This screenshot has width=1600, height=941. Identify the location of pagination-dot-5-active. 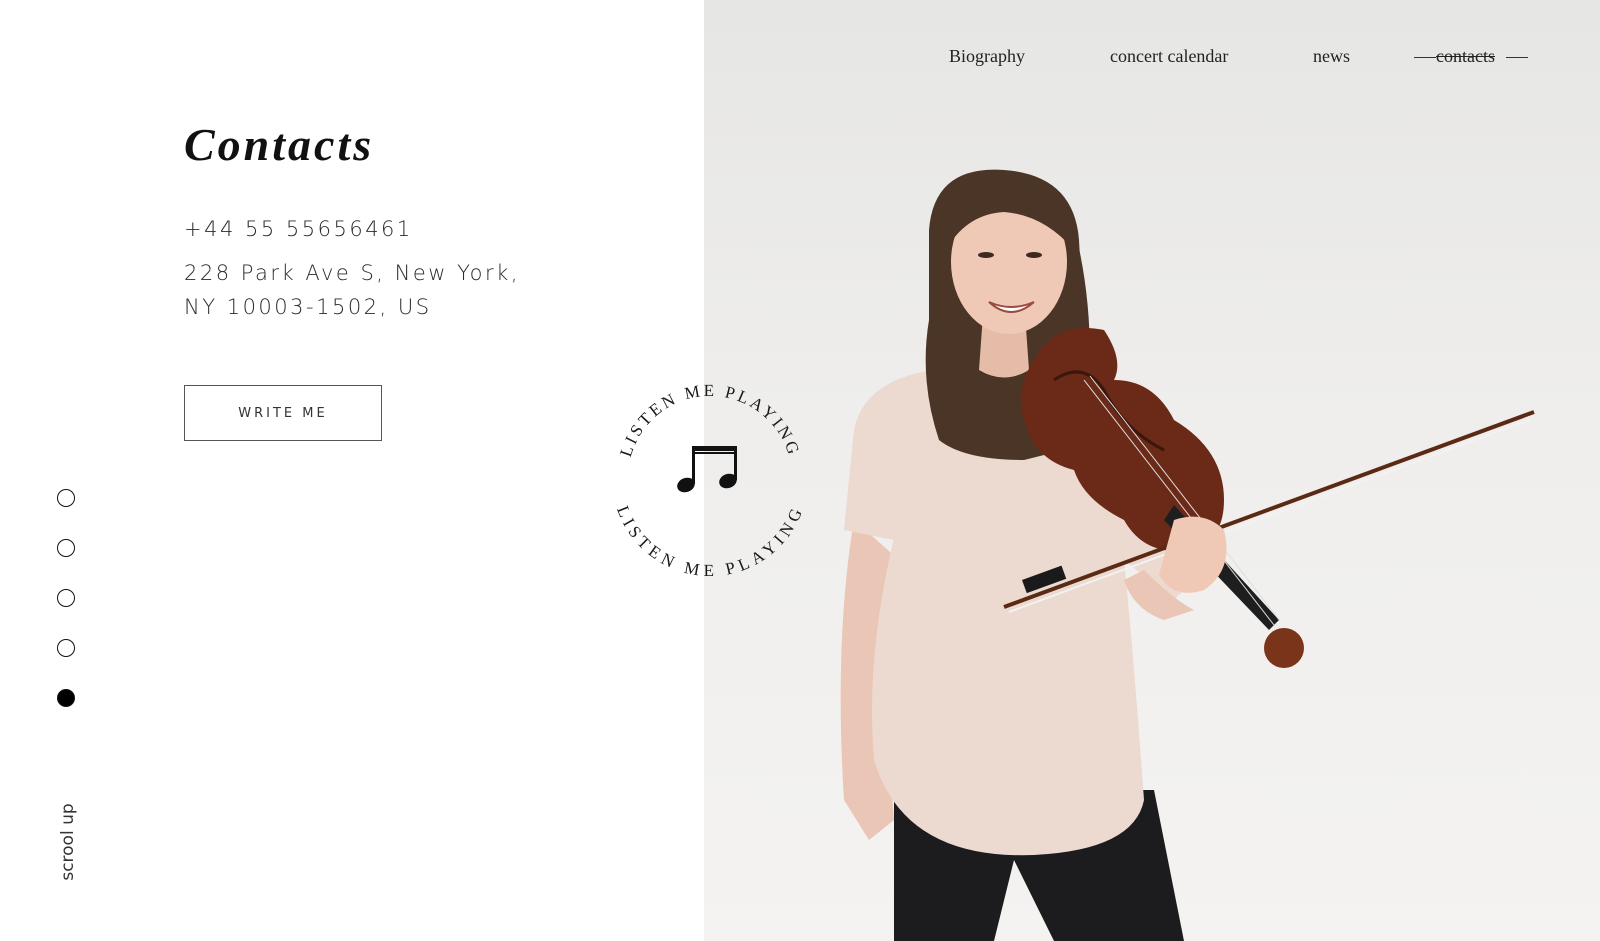
(66, 698).